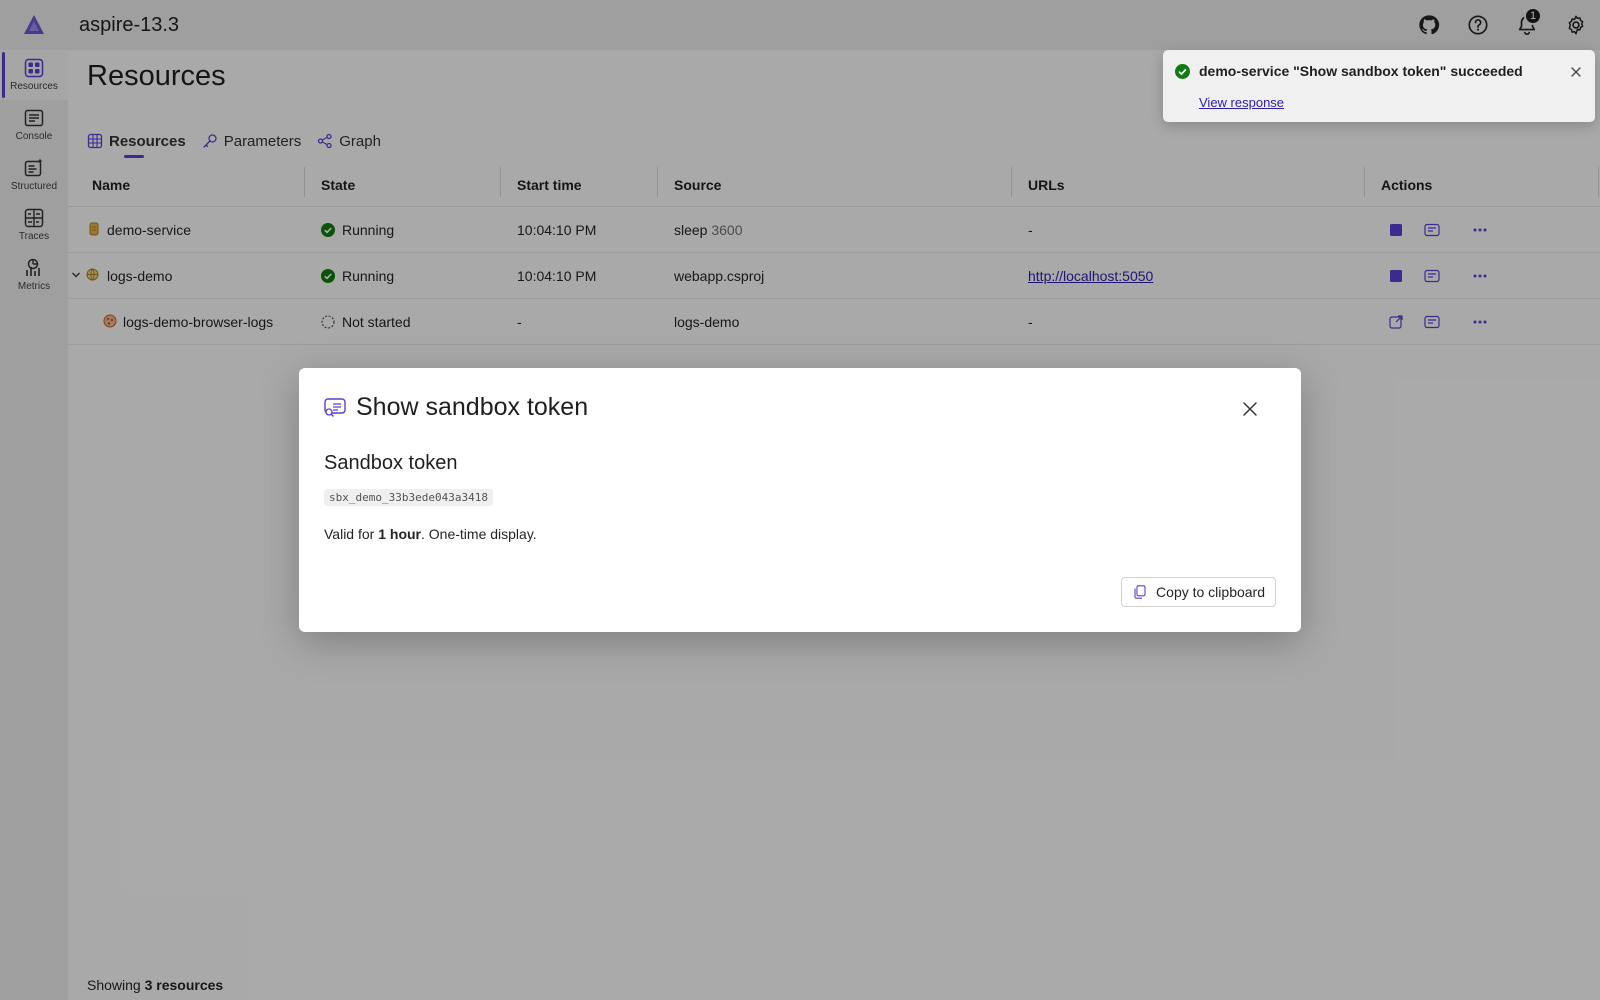  I want to click on copy-to-clipboard-button: Copy to clipboard, so click(1198, 592).